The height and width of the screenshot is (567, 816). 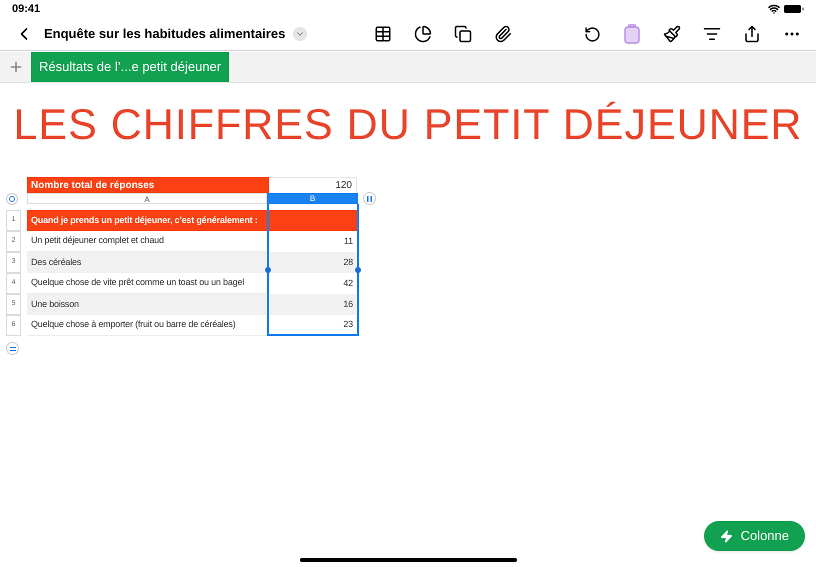 I want to click on lightning-icon, so click(x=726, y=536).